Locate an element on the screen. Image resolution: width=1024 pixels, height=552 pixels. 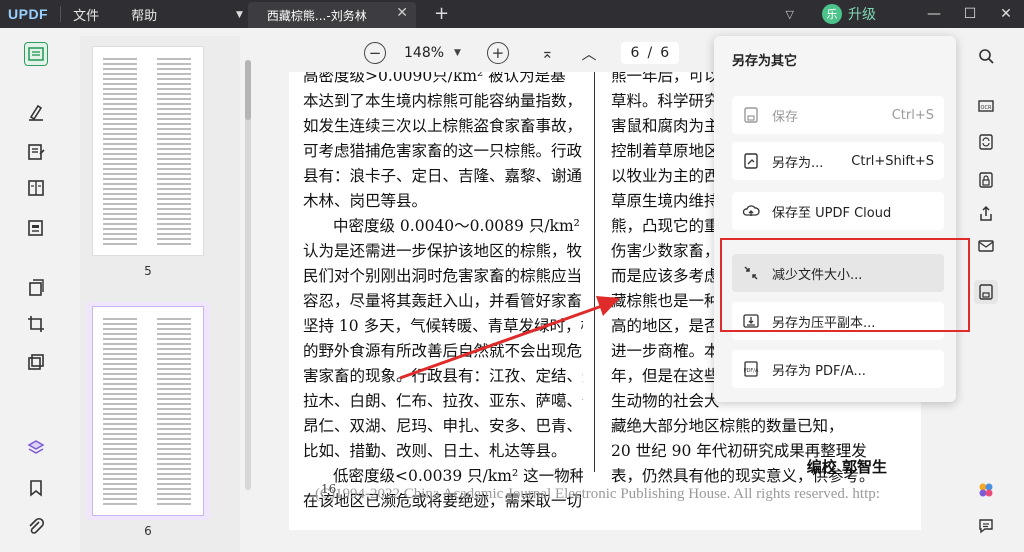
upgrade-button: 乐 升级 is located at coordinates (849, 14).